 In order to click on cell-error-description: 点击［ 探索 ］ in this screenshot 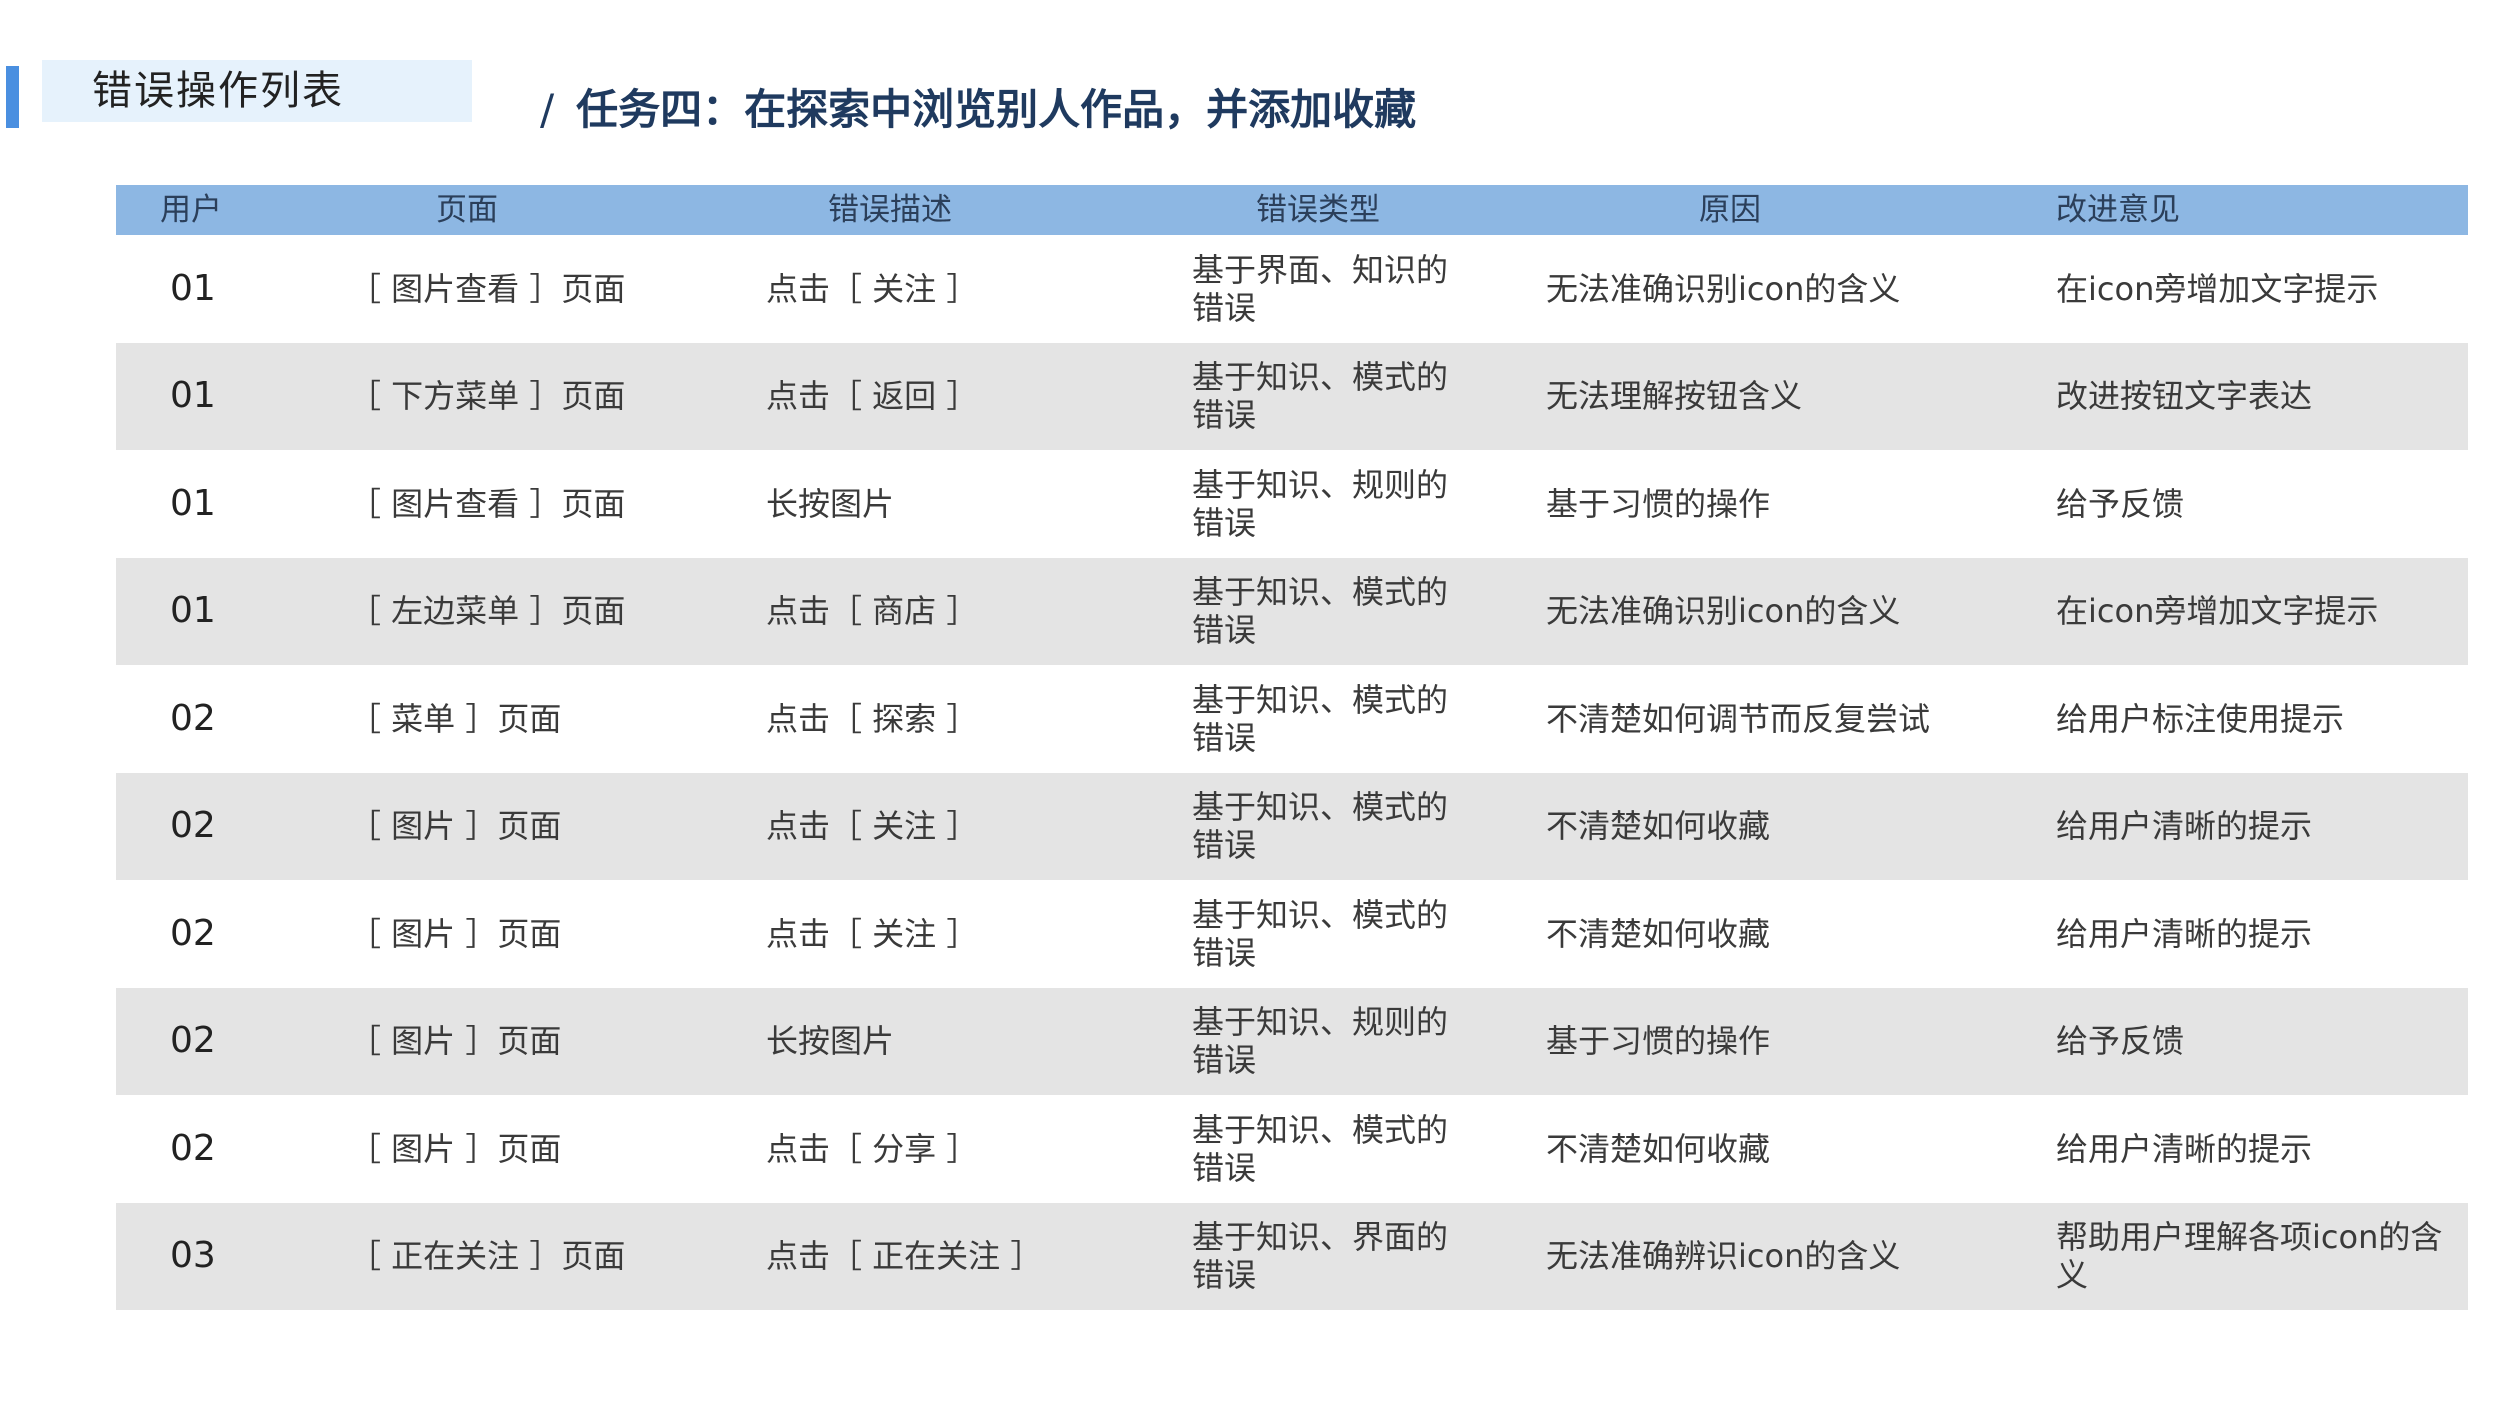, I will do `click(872, 718)`.